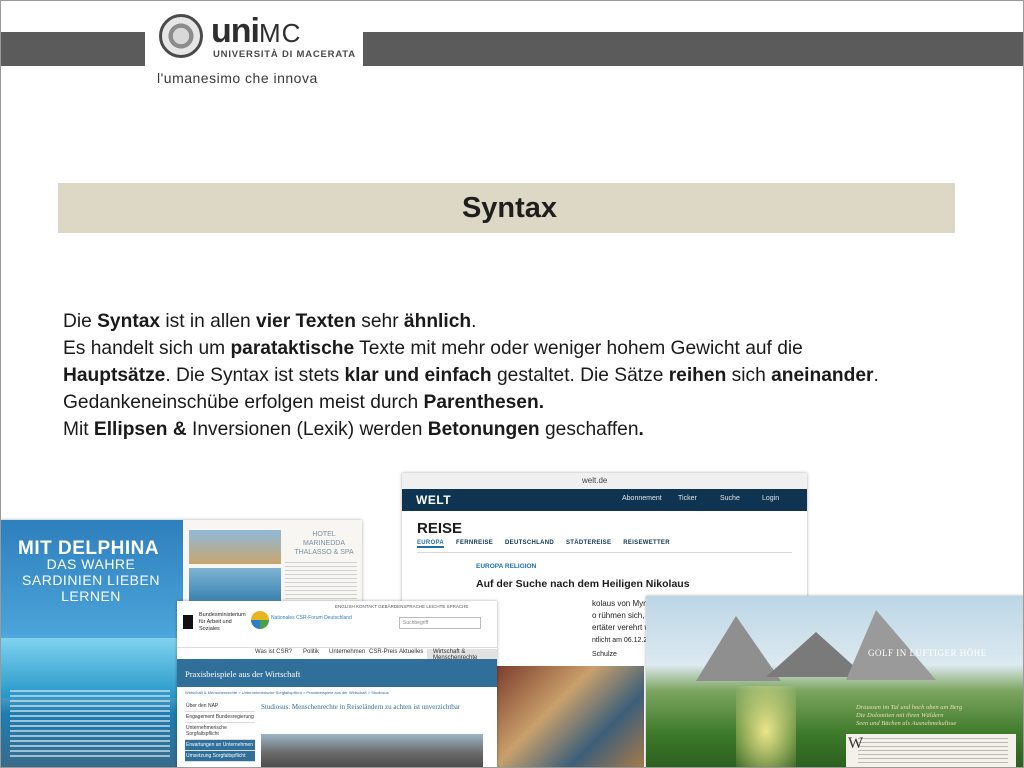 This screenshot has height=768, width=1024. Describe the element at coordinates (642, 498) in the screenshot. I see `welt-nav-abonnement: Abonnement` at that location.